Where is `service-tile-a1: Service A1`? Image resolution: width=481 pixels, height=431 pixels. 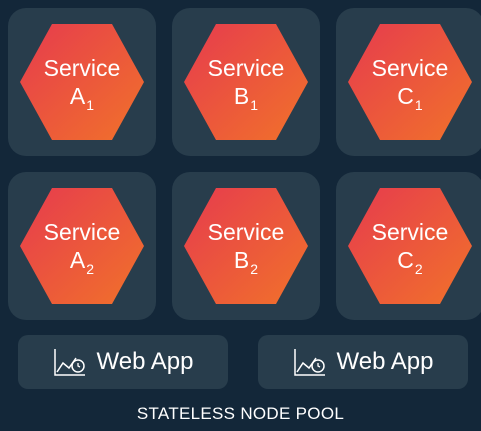
service-tile-a1: Service A1 is located at coordinates (82, 82).